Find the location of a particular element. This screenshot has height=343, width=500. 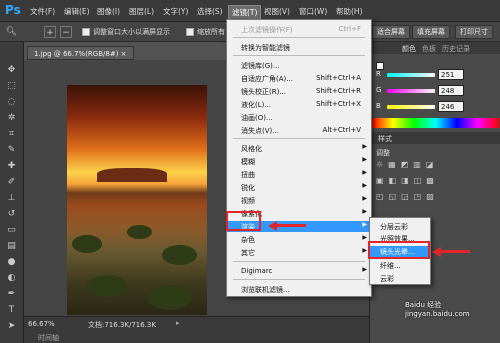

menu-file: 文件(F) is located at coordinates (42, 11).